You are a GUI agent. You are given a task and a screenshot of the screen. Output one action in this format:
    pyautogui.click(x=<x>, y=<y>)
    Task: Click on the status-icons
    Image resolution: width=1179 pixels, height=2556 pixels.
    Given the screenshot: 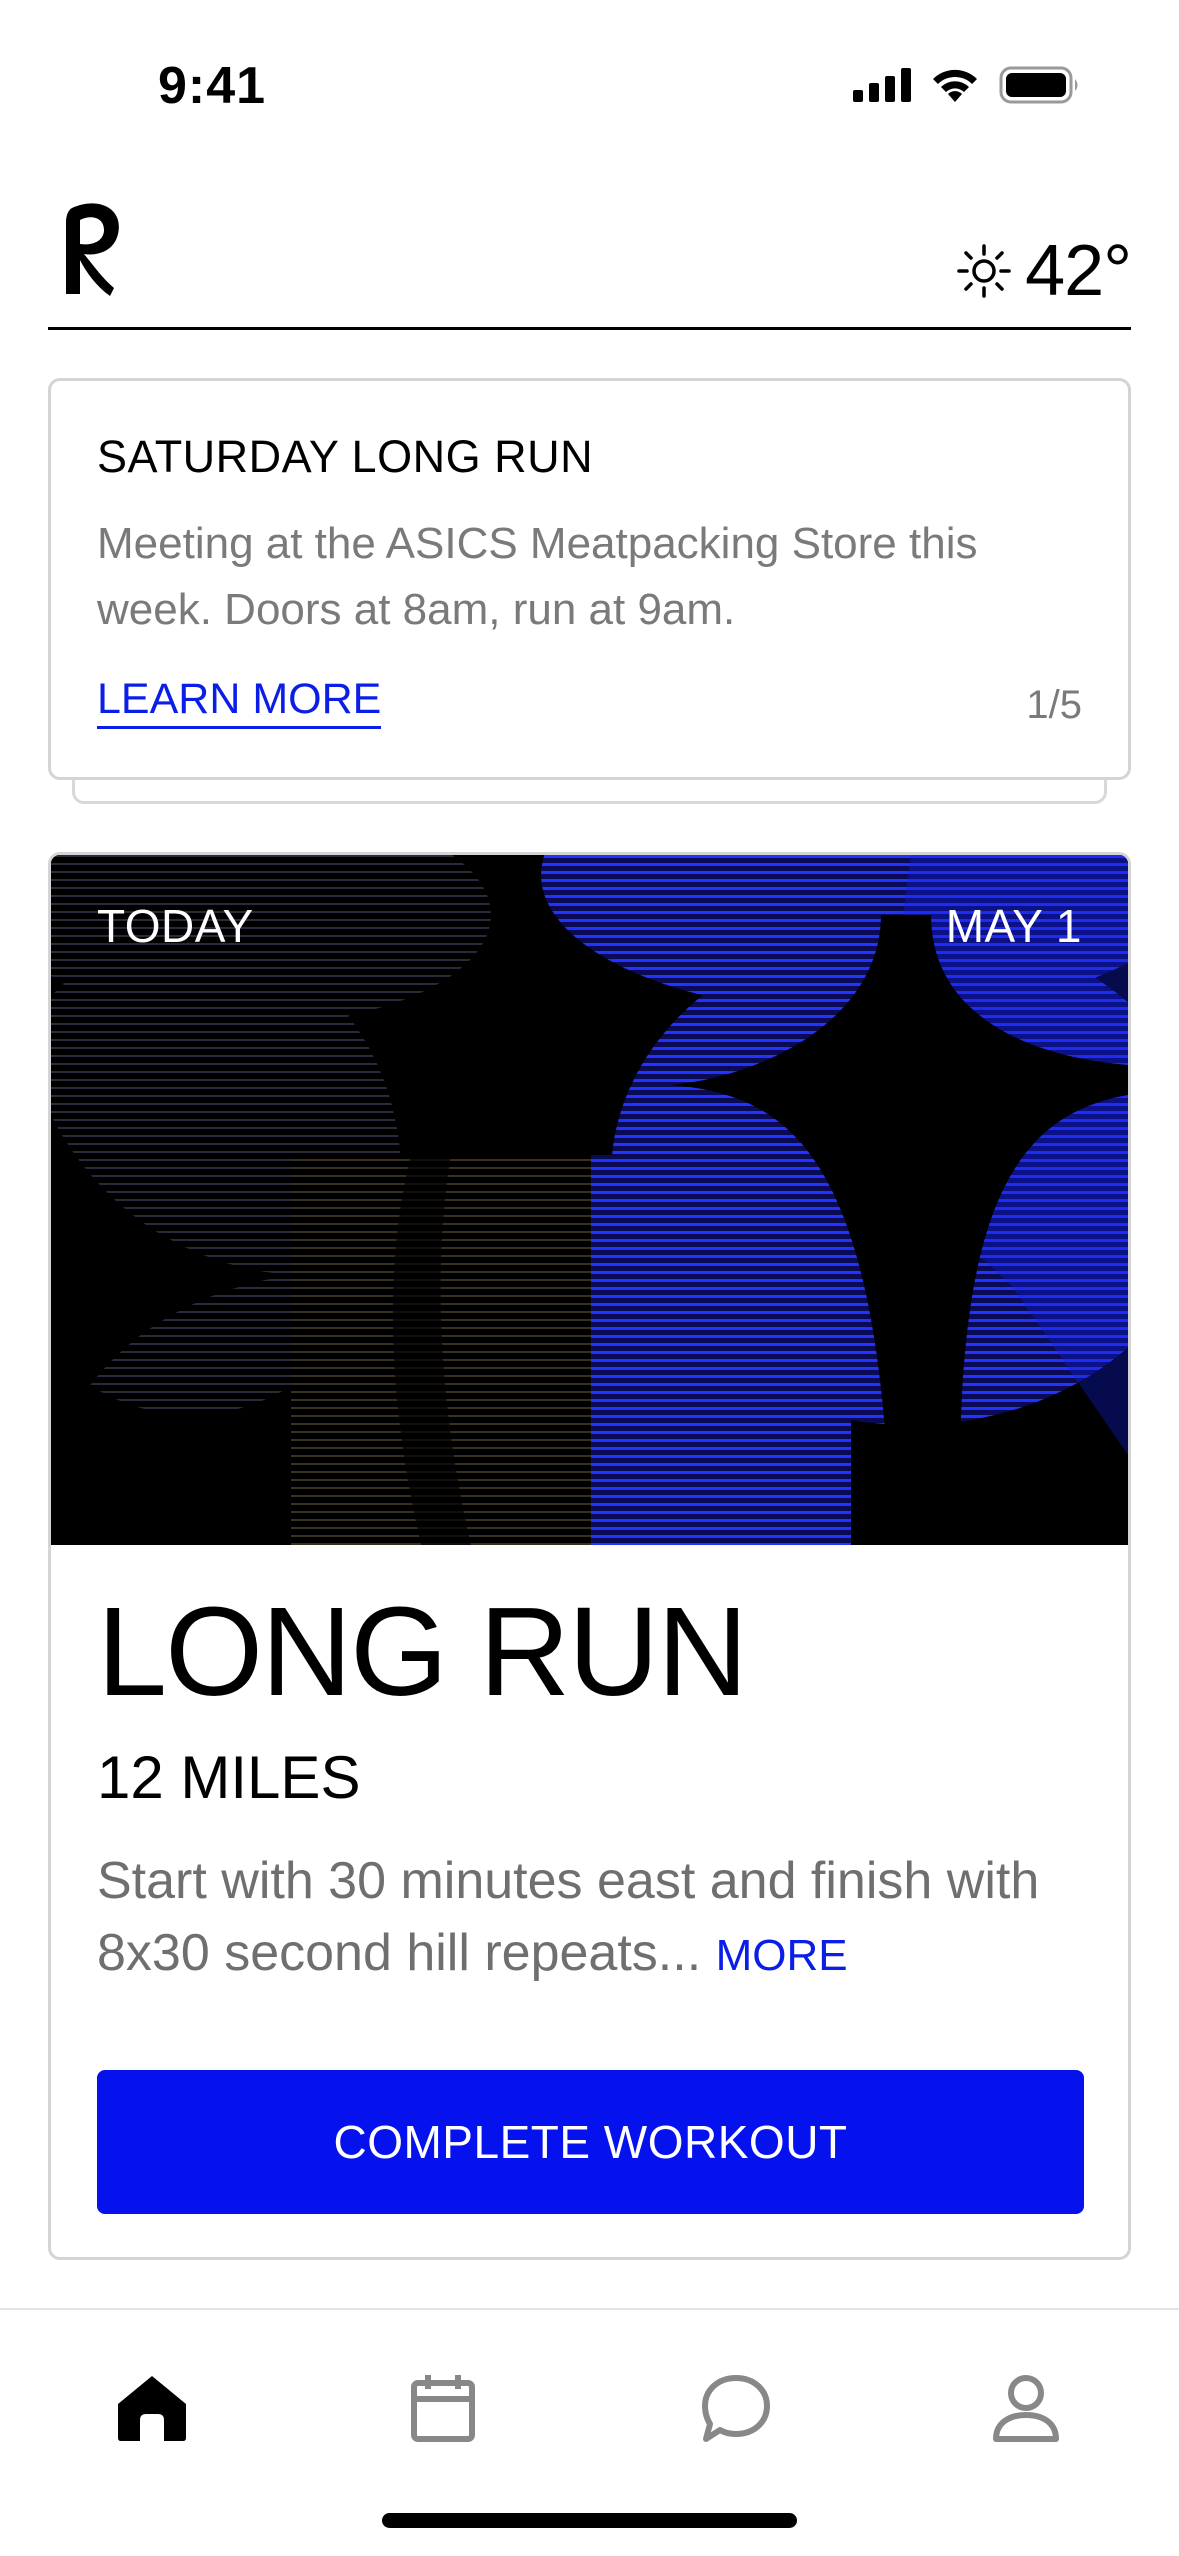 What is the action you would take?
    pyautogui.click(x=967, y=85)
    